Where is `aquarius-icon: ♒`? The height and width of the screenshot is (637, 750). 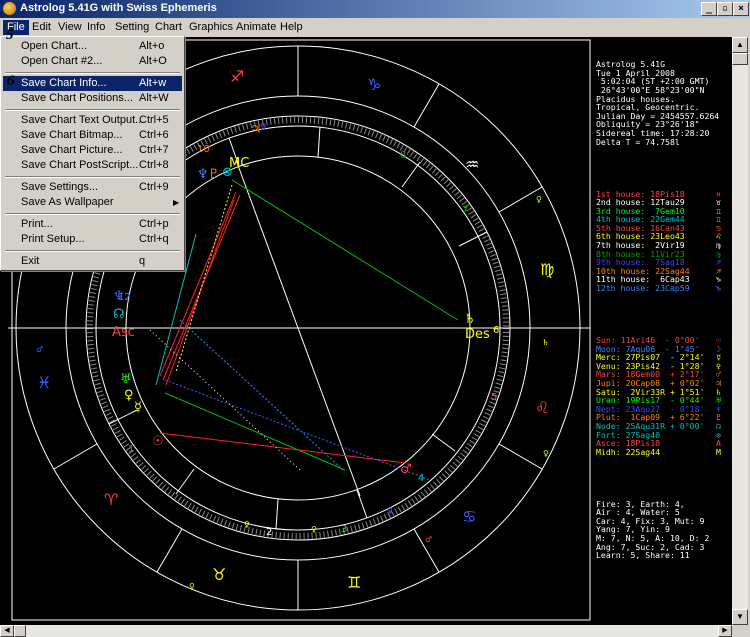 aquarius-icon: ♒ is located at coordinates (472, 164).